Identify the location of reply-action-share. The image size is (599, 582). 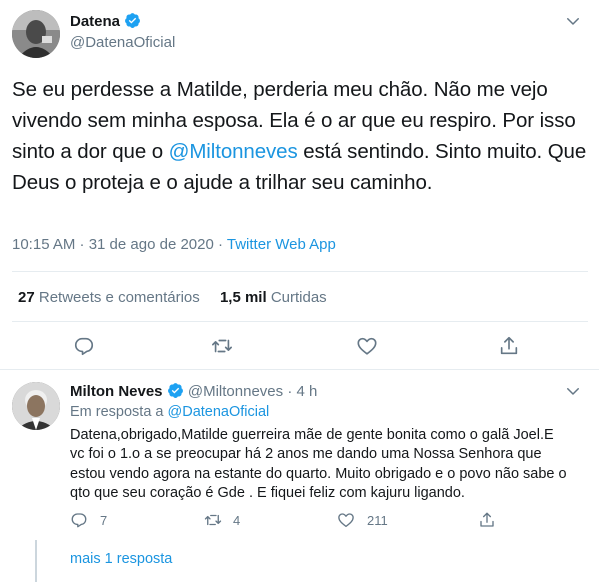
(487, 520).